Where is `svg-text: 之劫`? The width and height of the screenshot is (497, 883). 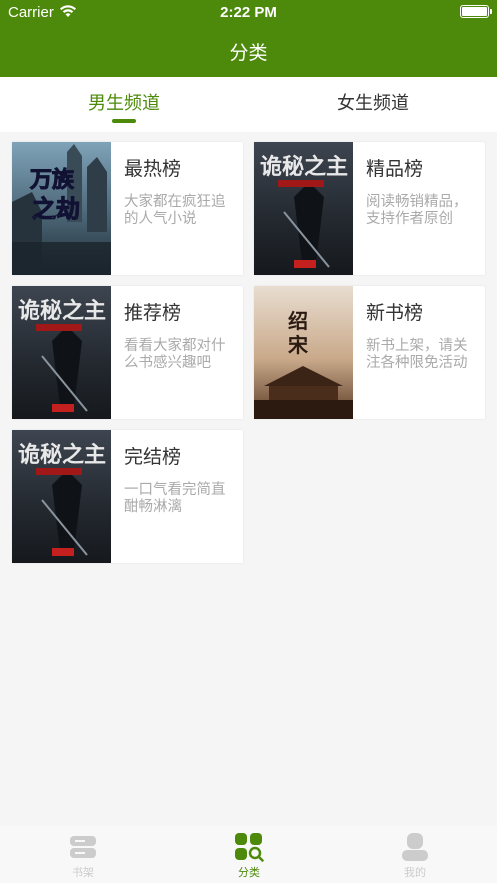 svg-text: 之劫 is located at coordinates (56, 209).